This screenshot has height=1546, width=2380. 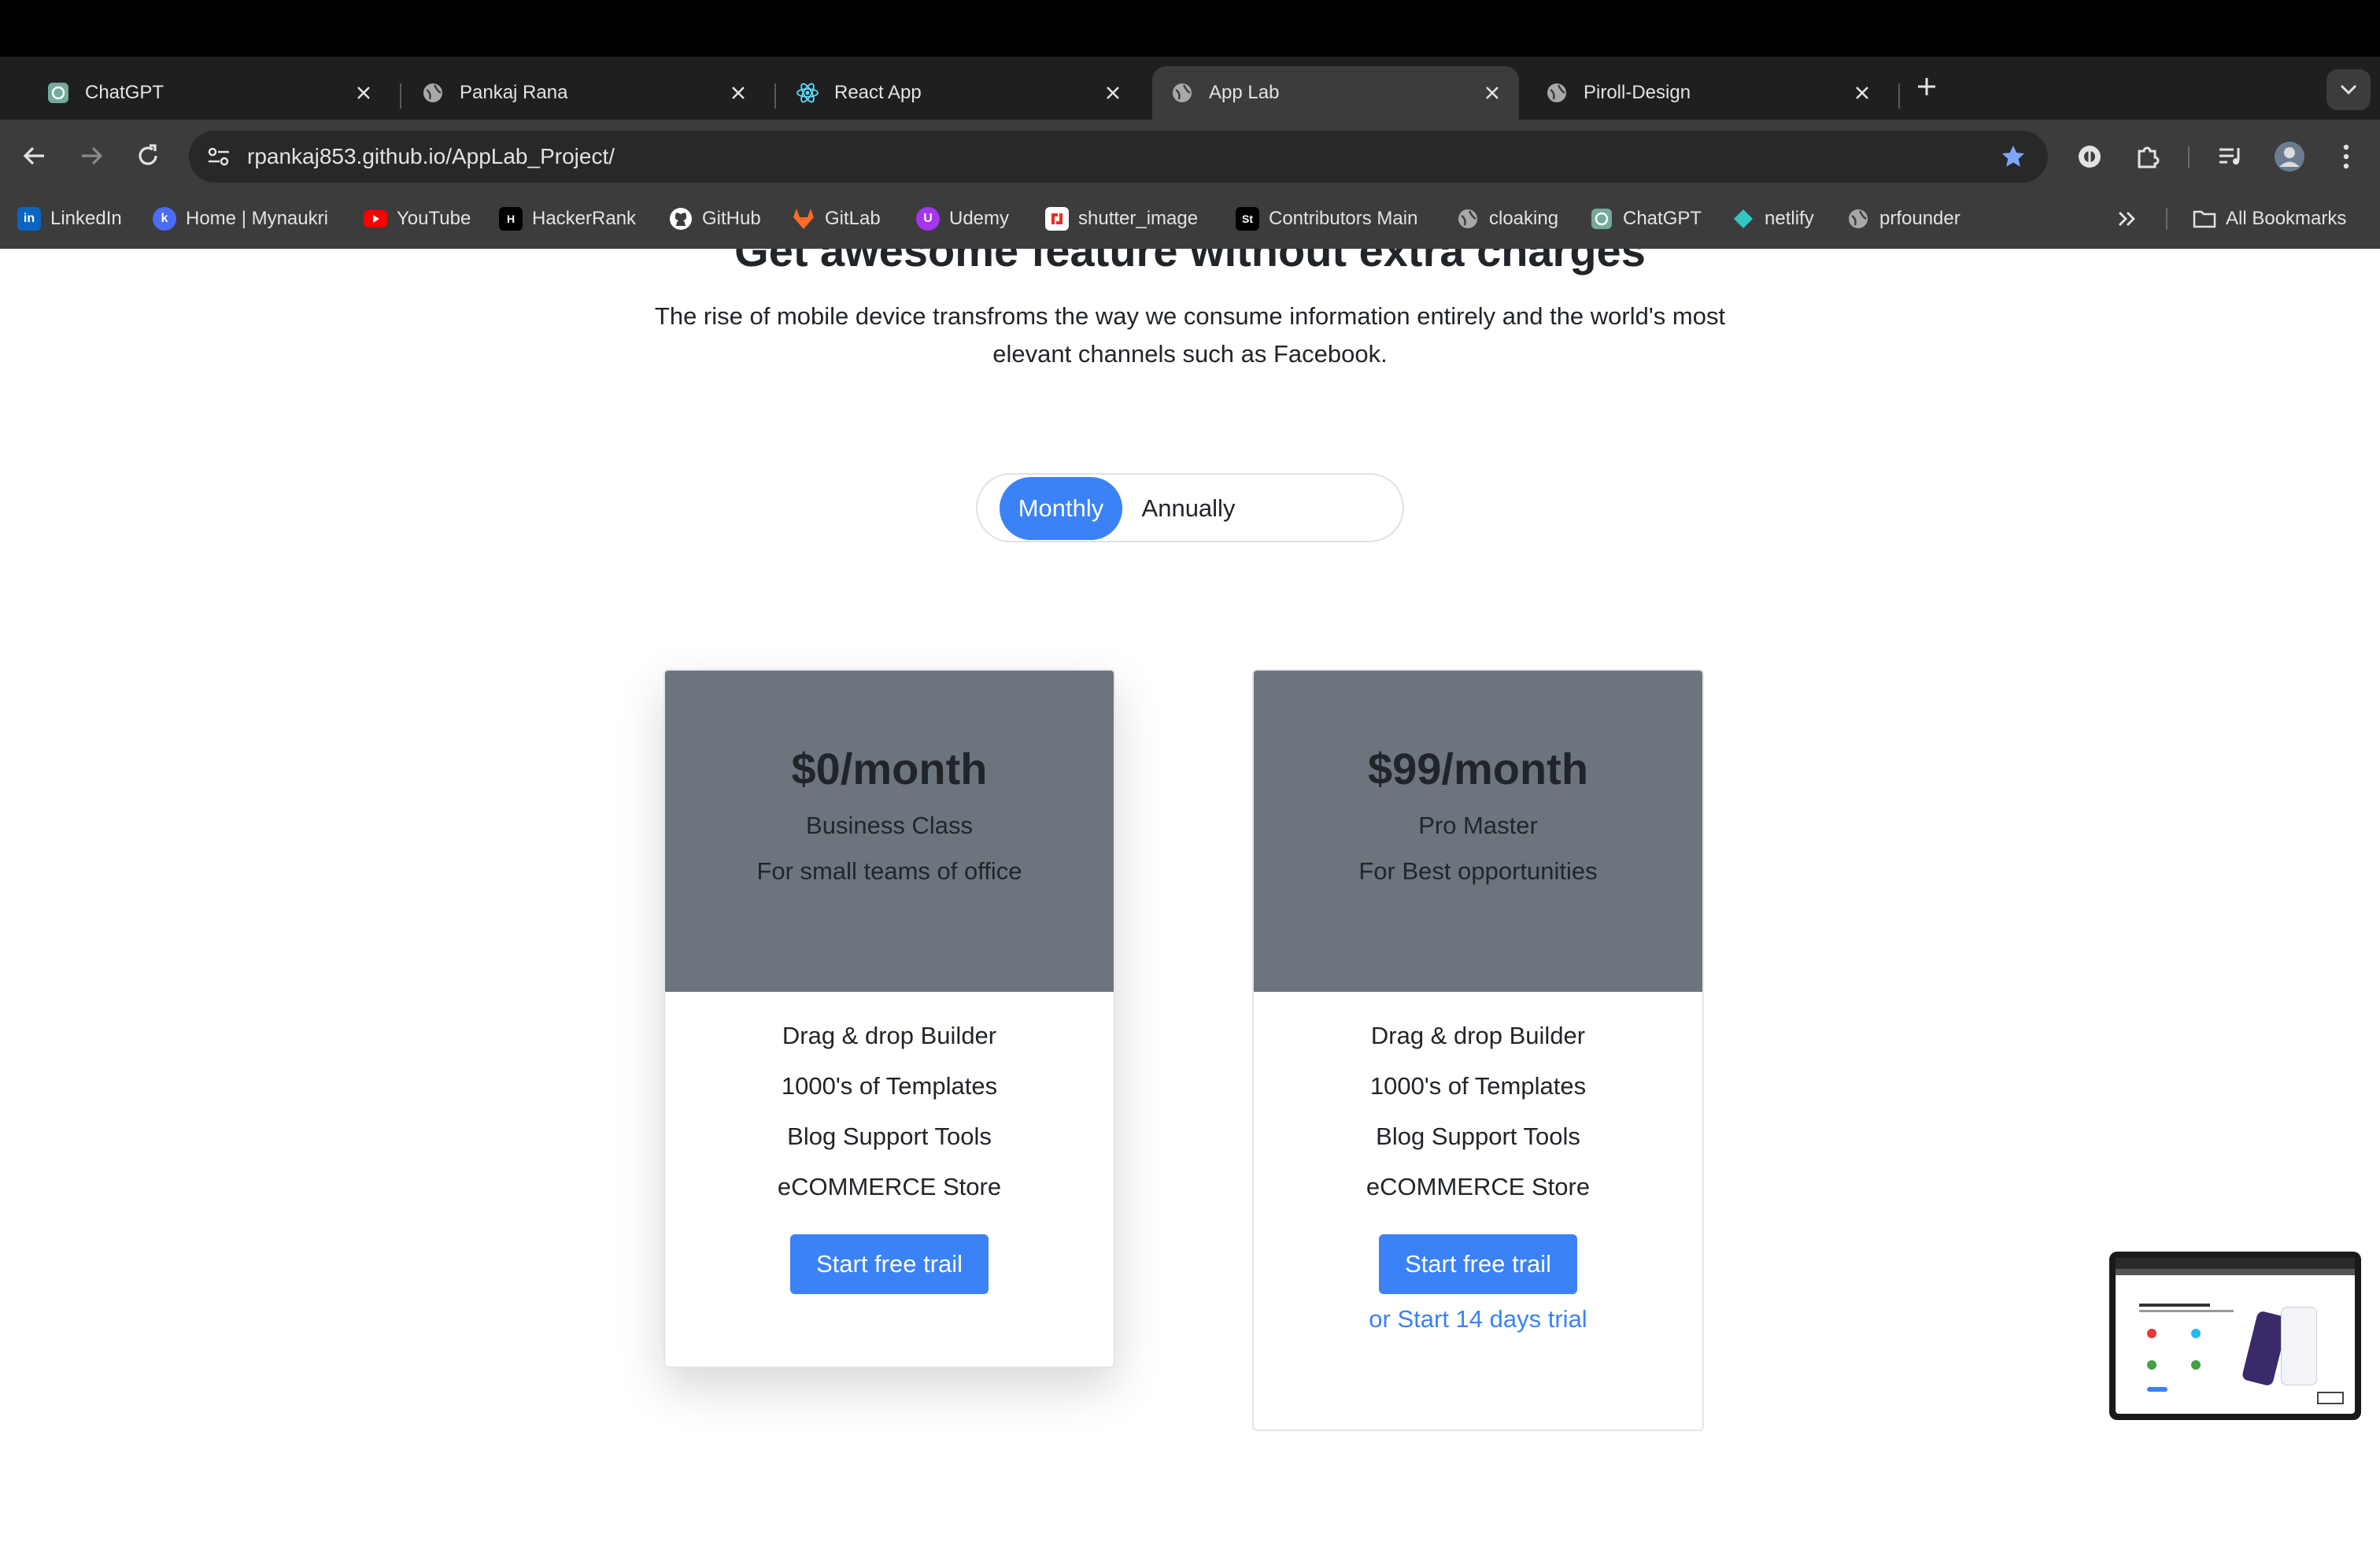 I want to click on bookmark-label: GitLab, so click(x=853, y=218).